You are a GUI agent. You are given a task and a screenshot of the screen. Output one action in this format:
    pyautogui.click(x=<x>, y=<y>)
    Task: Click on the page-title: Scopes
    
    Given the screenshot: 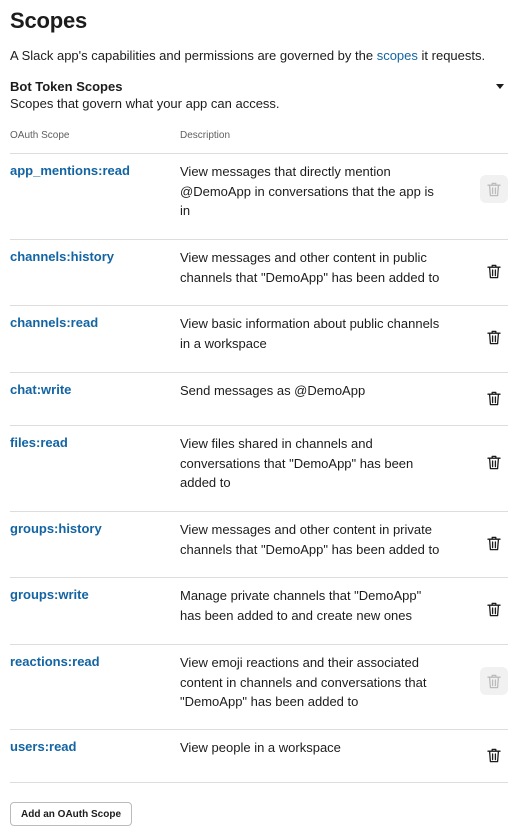 What is the action you would take?
    pyautogui.click(x=49, y=20)
    